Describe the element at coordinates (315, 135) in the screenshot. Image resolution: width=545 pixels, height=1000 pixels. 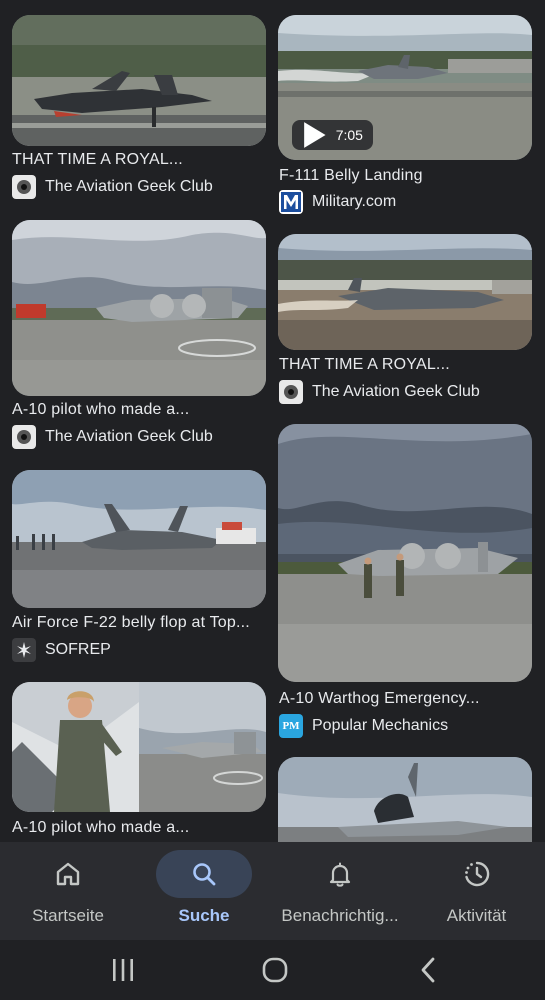
I see `play-icon` at that location.